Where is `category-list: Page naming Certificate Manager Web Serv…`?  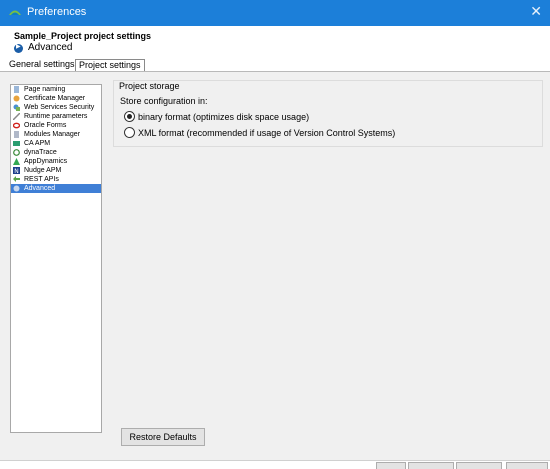
category-list: Page naming Certificate Manager Web Serv… is located at coordinates (56, 258).